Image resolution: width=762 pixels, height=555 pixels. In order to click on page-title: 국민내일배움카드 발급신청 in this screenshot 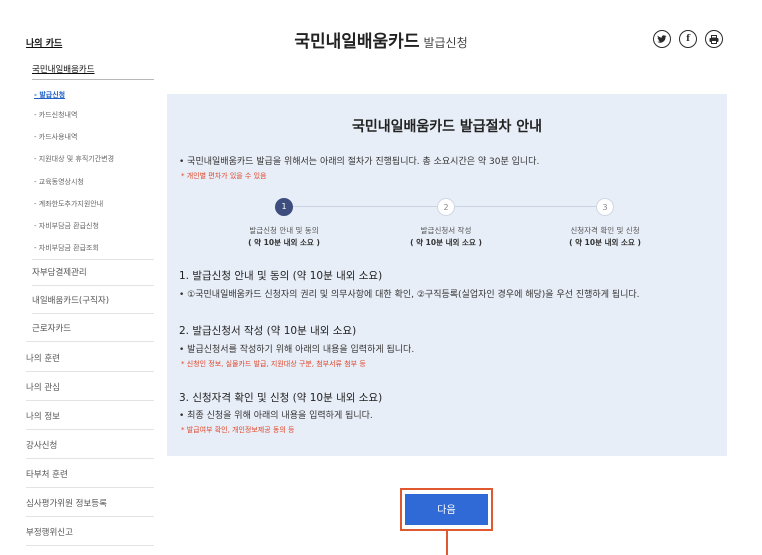, I will do `click(381, 39)`.